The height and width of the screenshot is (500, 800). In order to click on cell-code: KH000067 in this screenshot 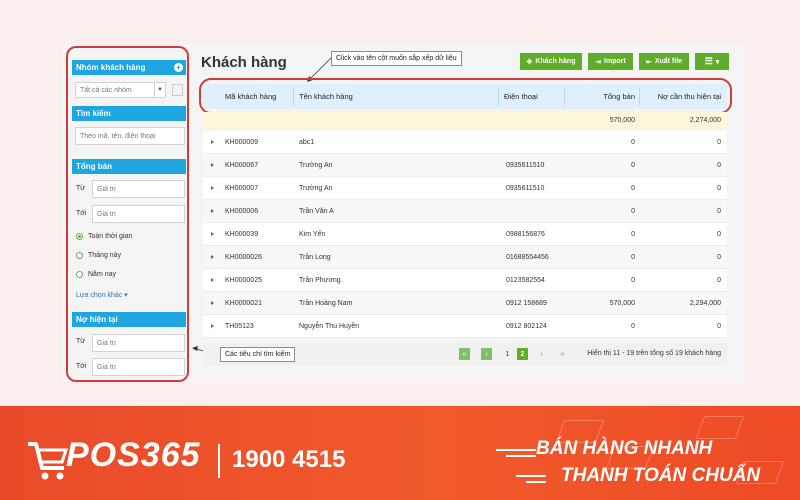, I will do `click(242, 165)`.